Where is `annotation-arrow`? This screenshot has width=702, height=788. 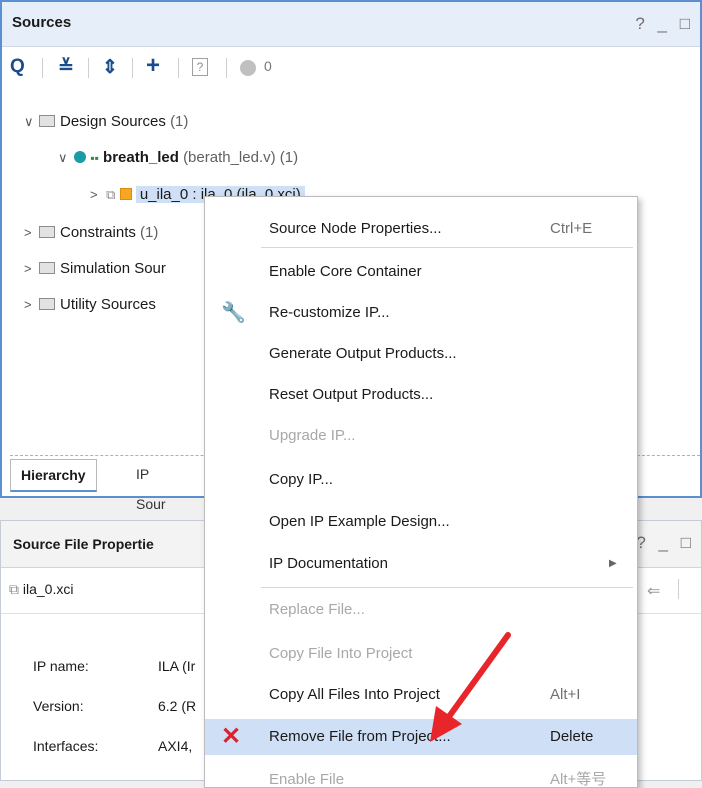
annotation-arrow is located at coordinates (470, 687).